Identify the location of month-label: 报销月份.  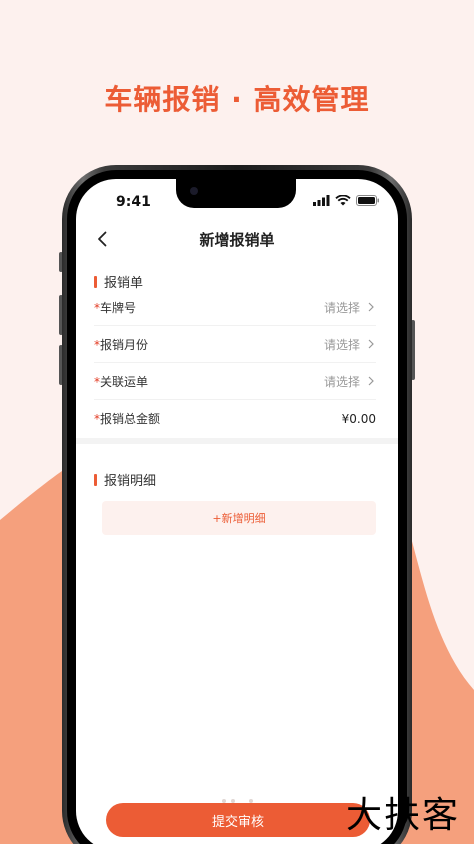
(124, 344).